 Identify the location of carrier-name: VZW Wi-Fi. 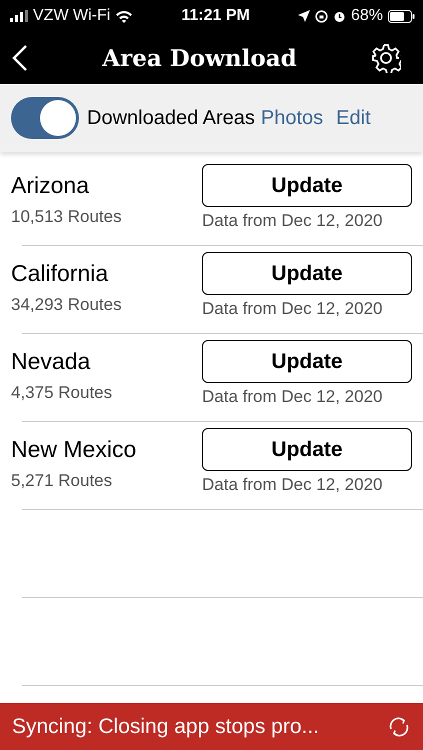
(71, 16).